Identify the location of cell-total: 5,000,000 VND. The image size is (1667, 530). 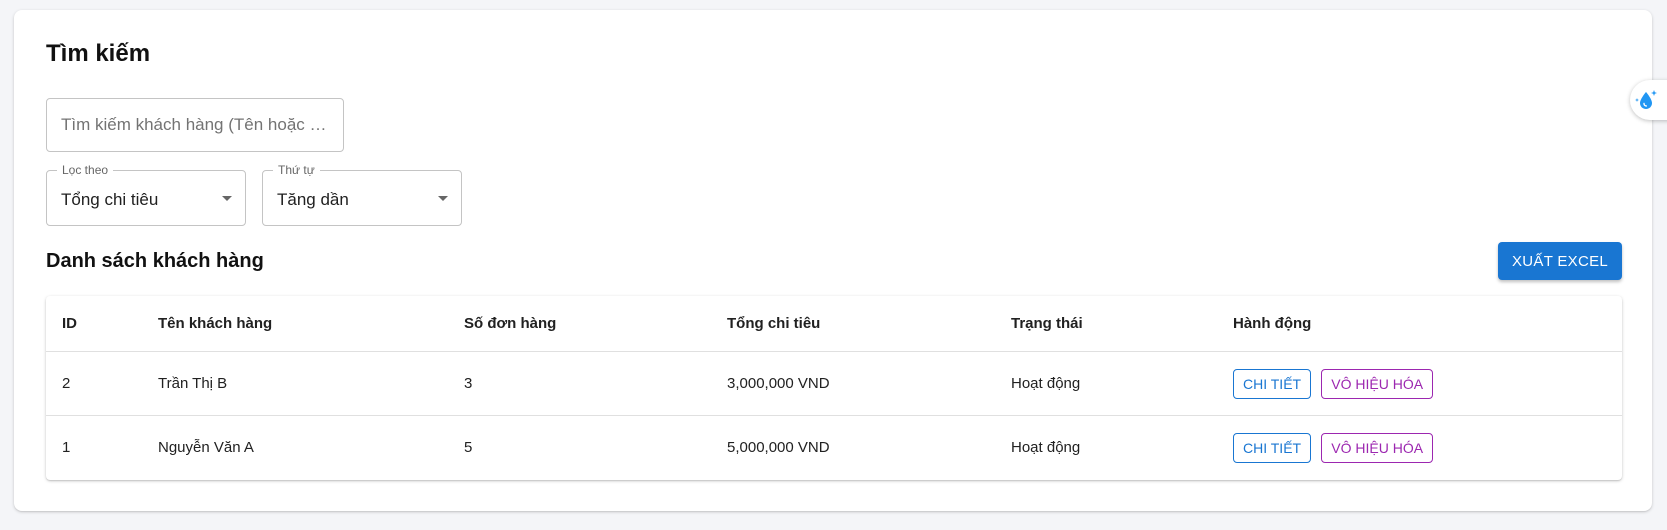
(778, 447).